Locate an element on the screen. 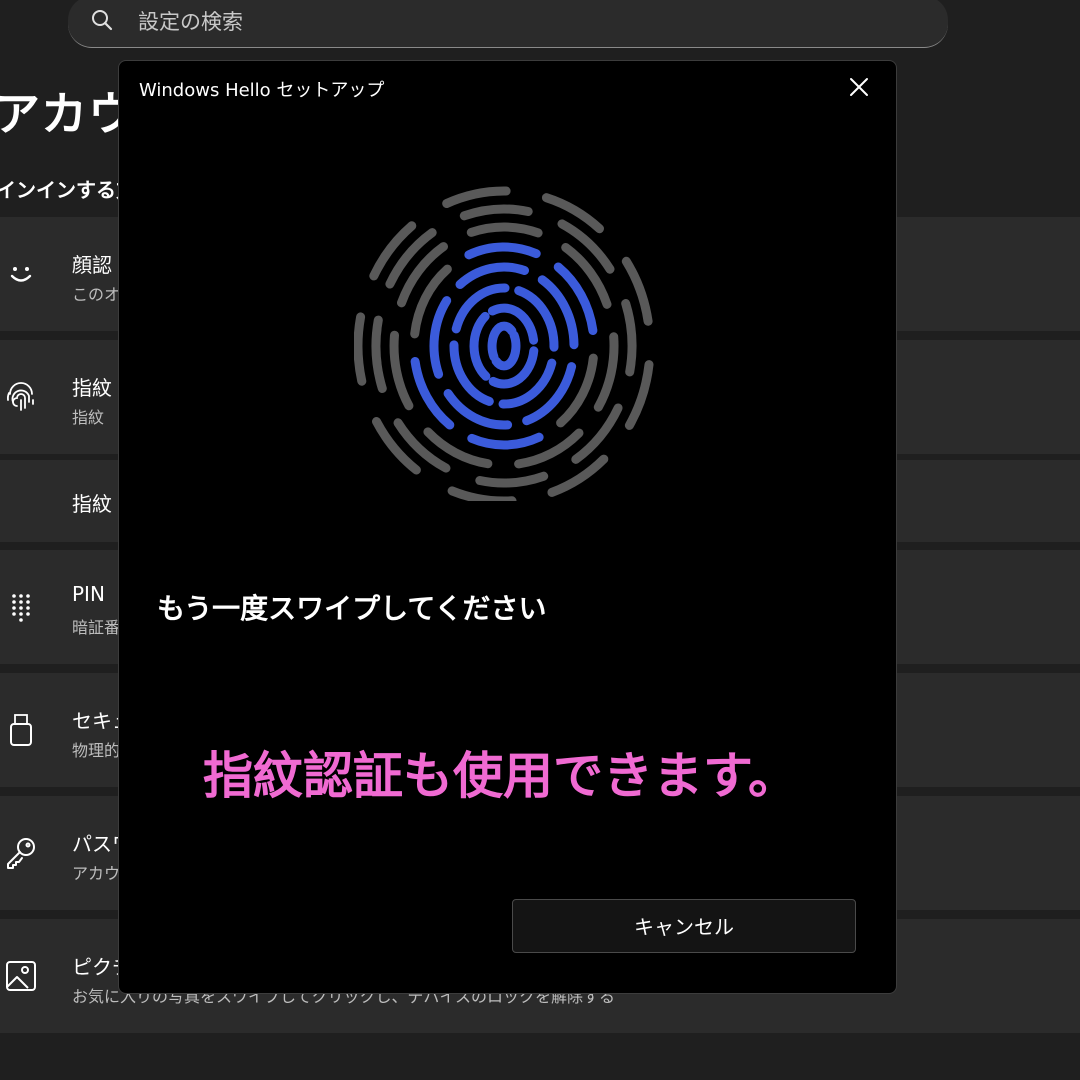 The width and height of the screenshot is (1080, 1080). search-icon is located at coordinates (102, 20).